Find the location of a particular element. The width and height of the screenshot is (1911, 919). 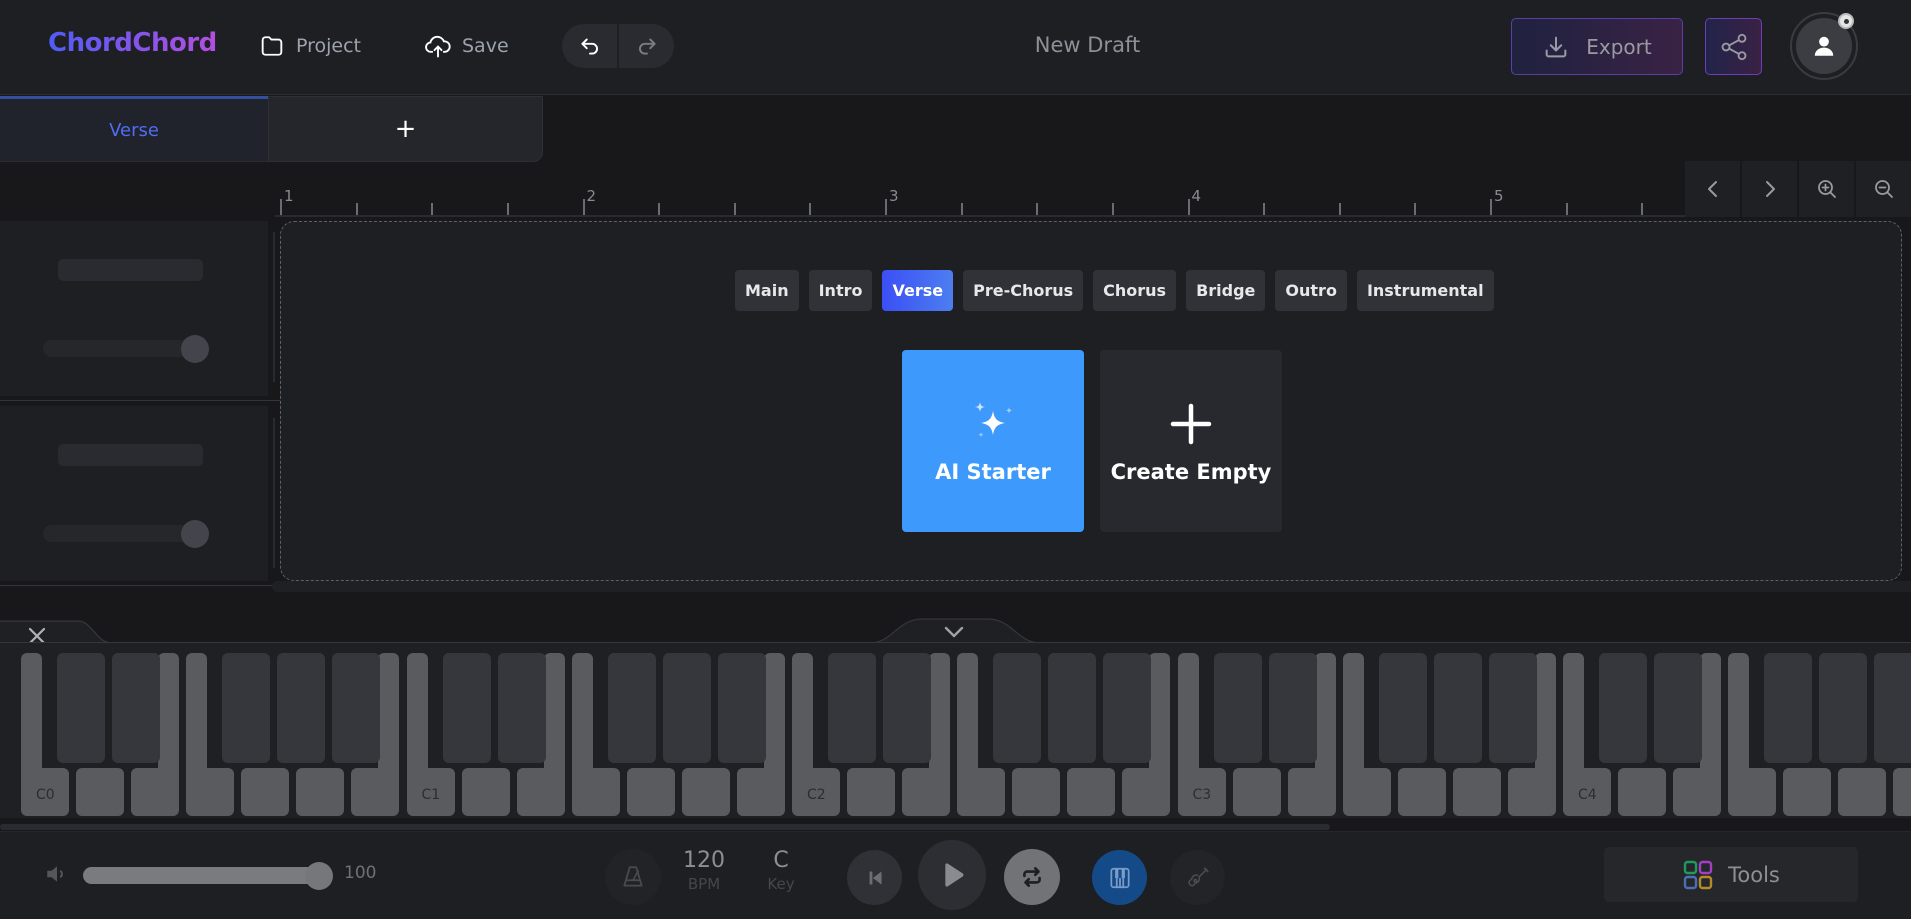

zoom-in-button is located at coordinates (1826, 189).